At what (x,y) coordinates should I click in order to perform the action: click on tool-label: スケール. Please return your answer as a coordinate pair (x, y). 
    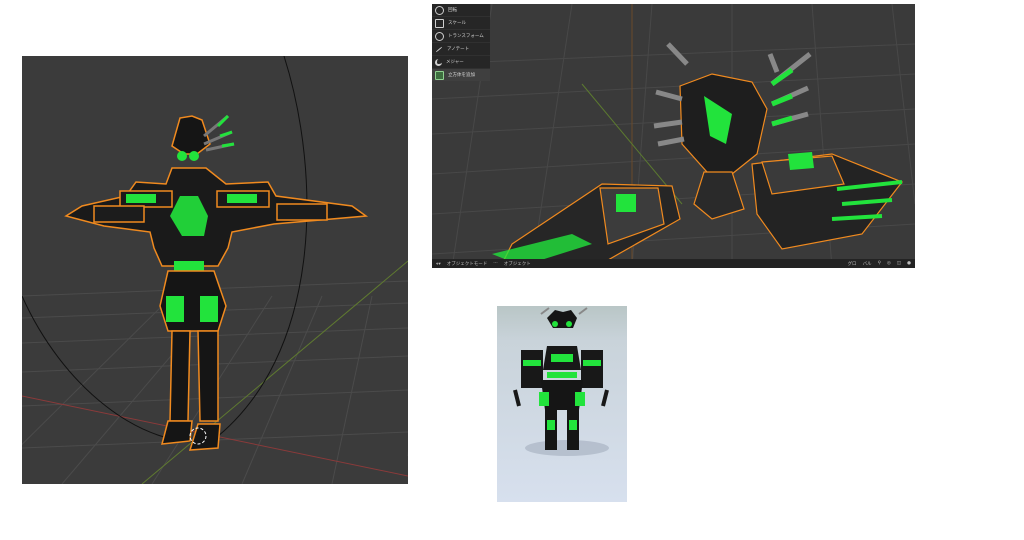
    Looking at the image, I should click on (457, 23).